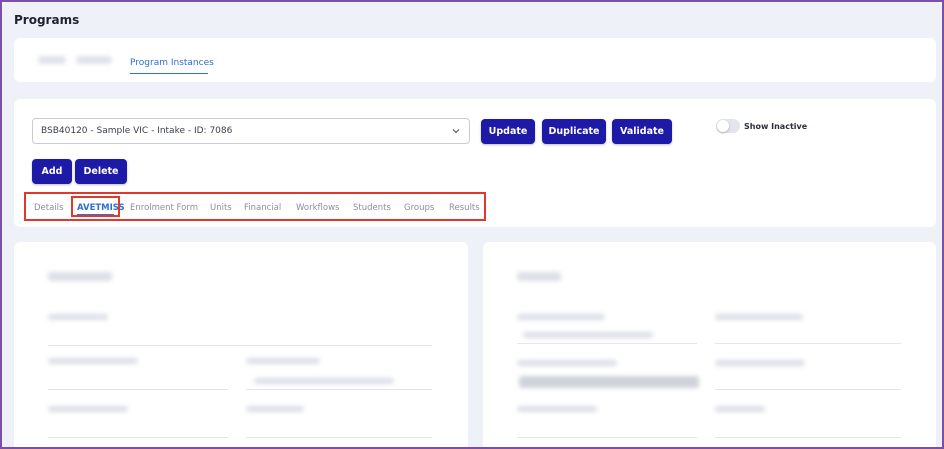 The image size is (944, 449). Describe the element at coordinates (48, 208) in the screenshot. I see `tab-details: Details` at that location.